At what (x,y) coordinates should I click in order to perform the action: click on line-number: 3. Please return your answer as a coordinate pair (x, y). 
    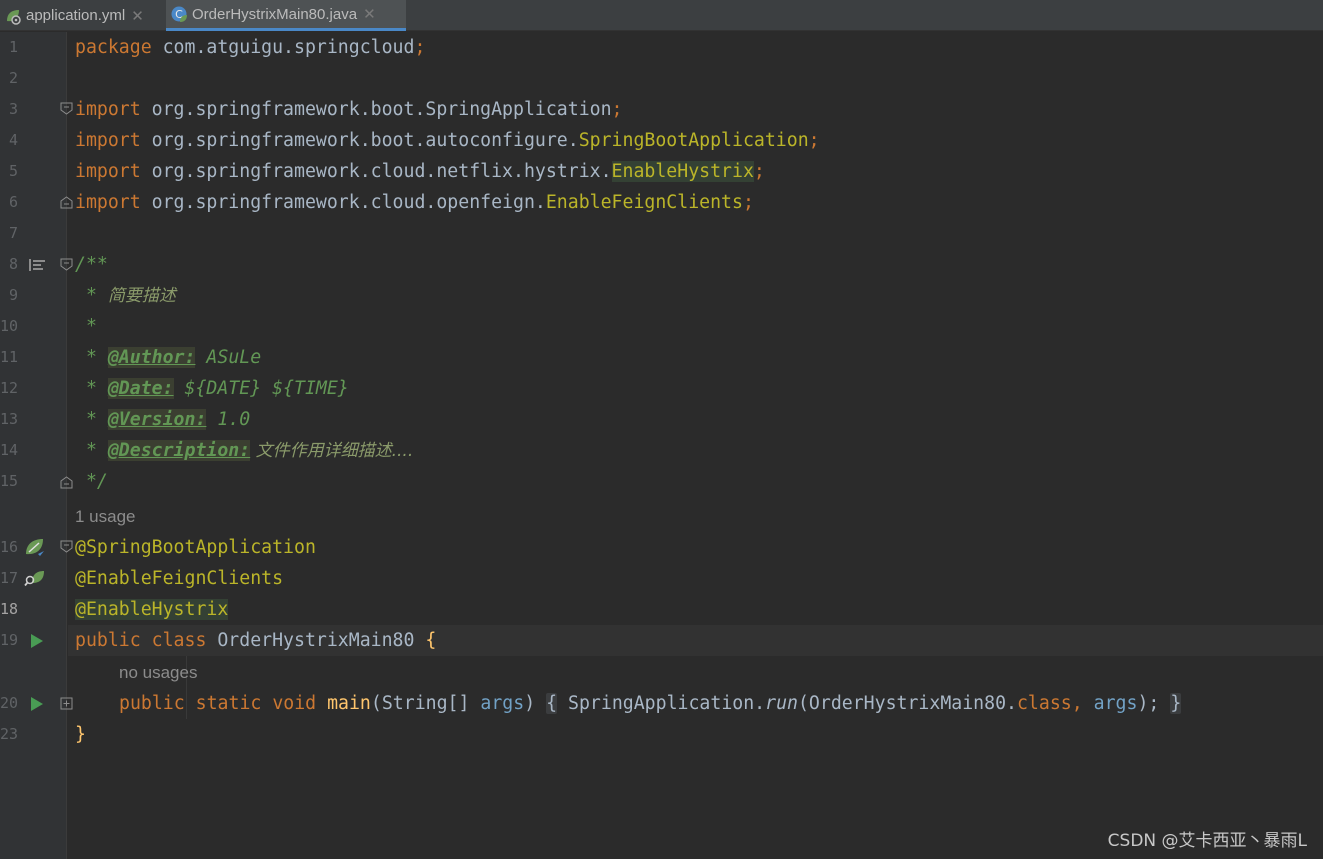
    Looking at the image, I should click on (13, 109).